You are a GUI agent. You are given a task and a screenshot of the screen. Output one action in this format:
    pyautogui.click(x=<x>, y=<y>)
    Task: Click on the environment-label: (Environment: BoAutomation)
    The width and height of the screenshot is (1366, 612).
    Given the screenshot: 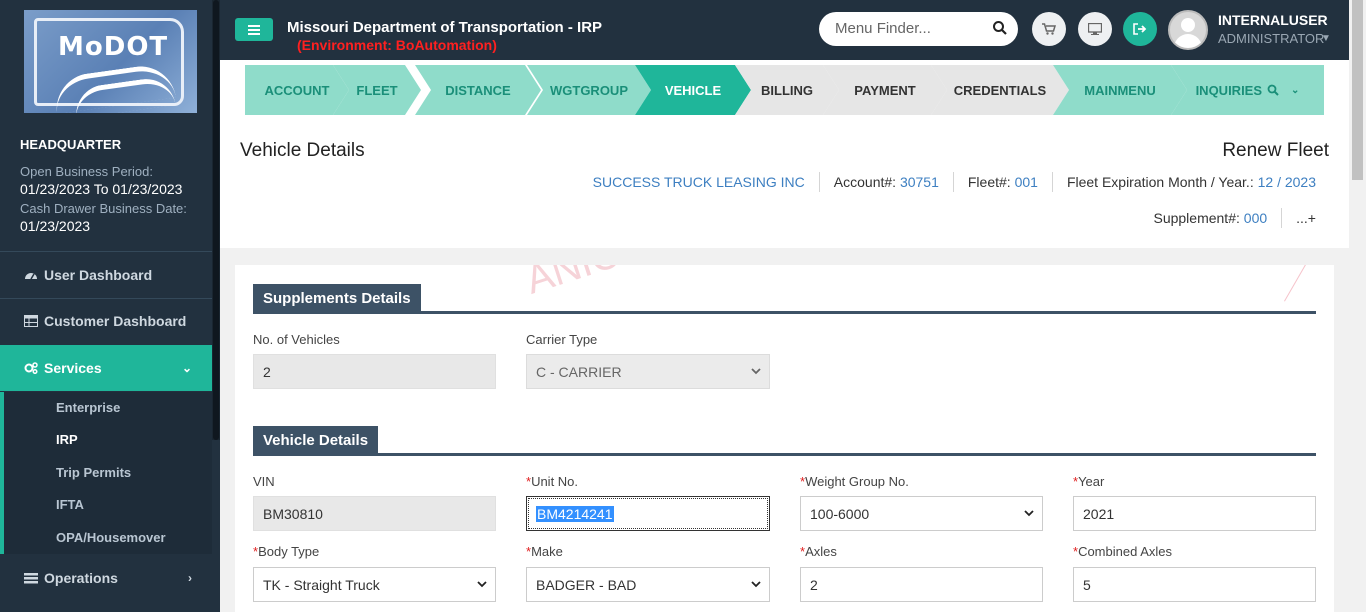 What is the action you would take?
    pyautogui.click(x=397, y=45)
    